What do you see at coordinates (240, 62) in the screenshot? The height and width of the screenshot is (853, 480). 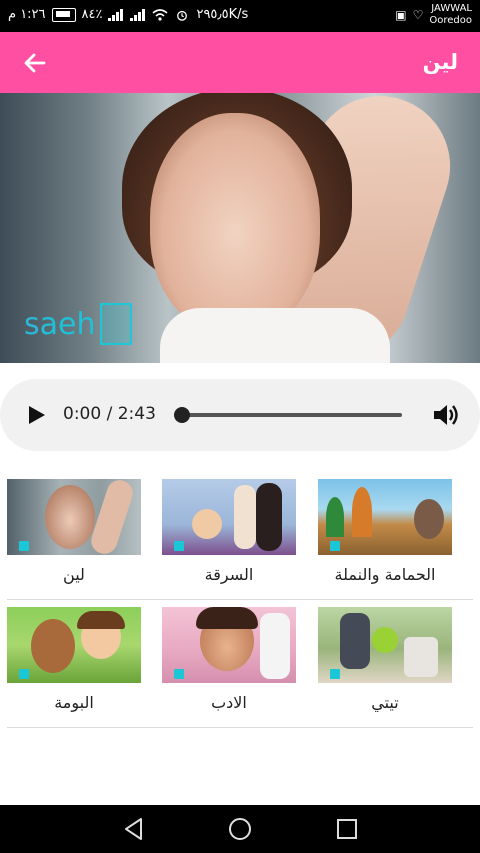 I see `app-bar: لين` at bounding box center [240, 62].